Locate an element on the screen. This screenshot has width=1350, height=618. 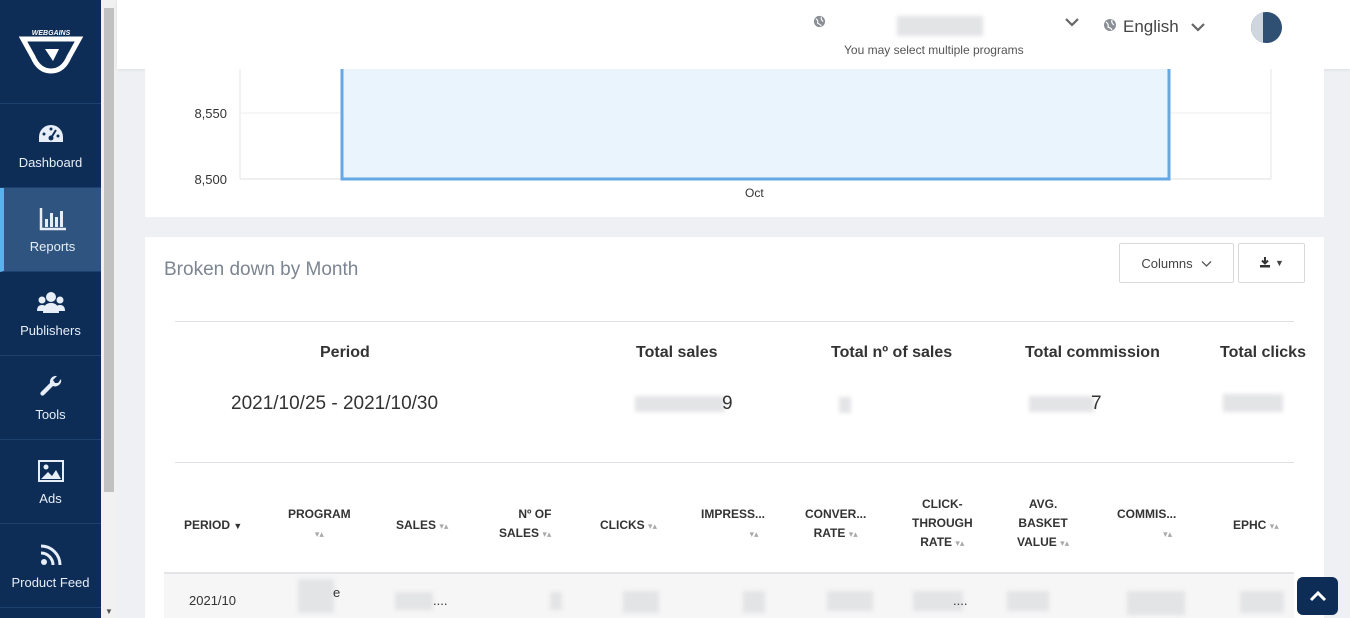
cell-impressions-redacted is located at coordinates (754, 602).